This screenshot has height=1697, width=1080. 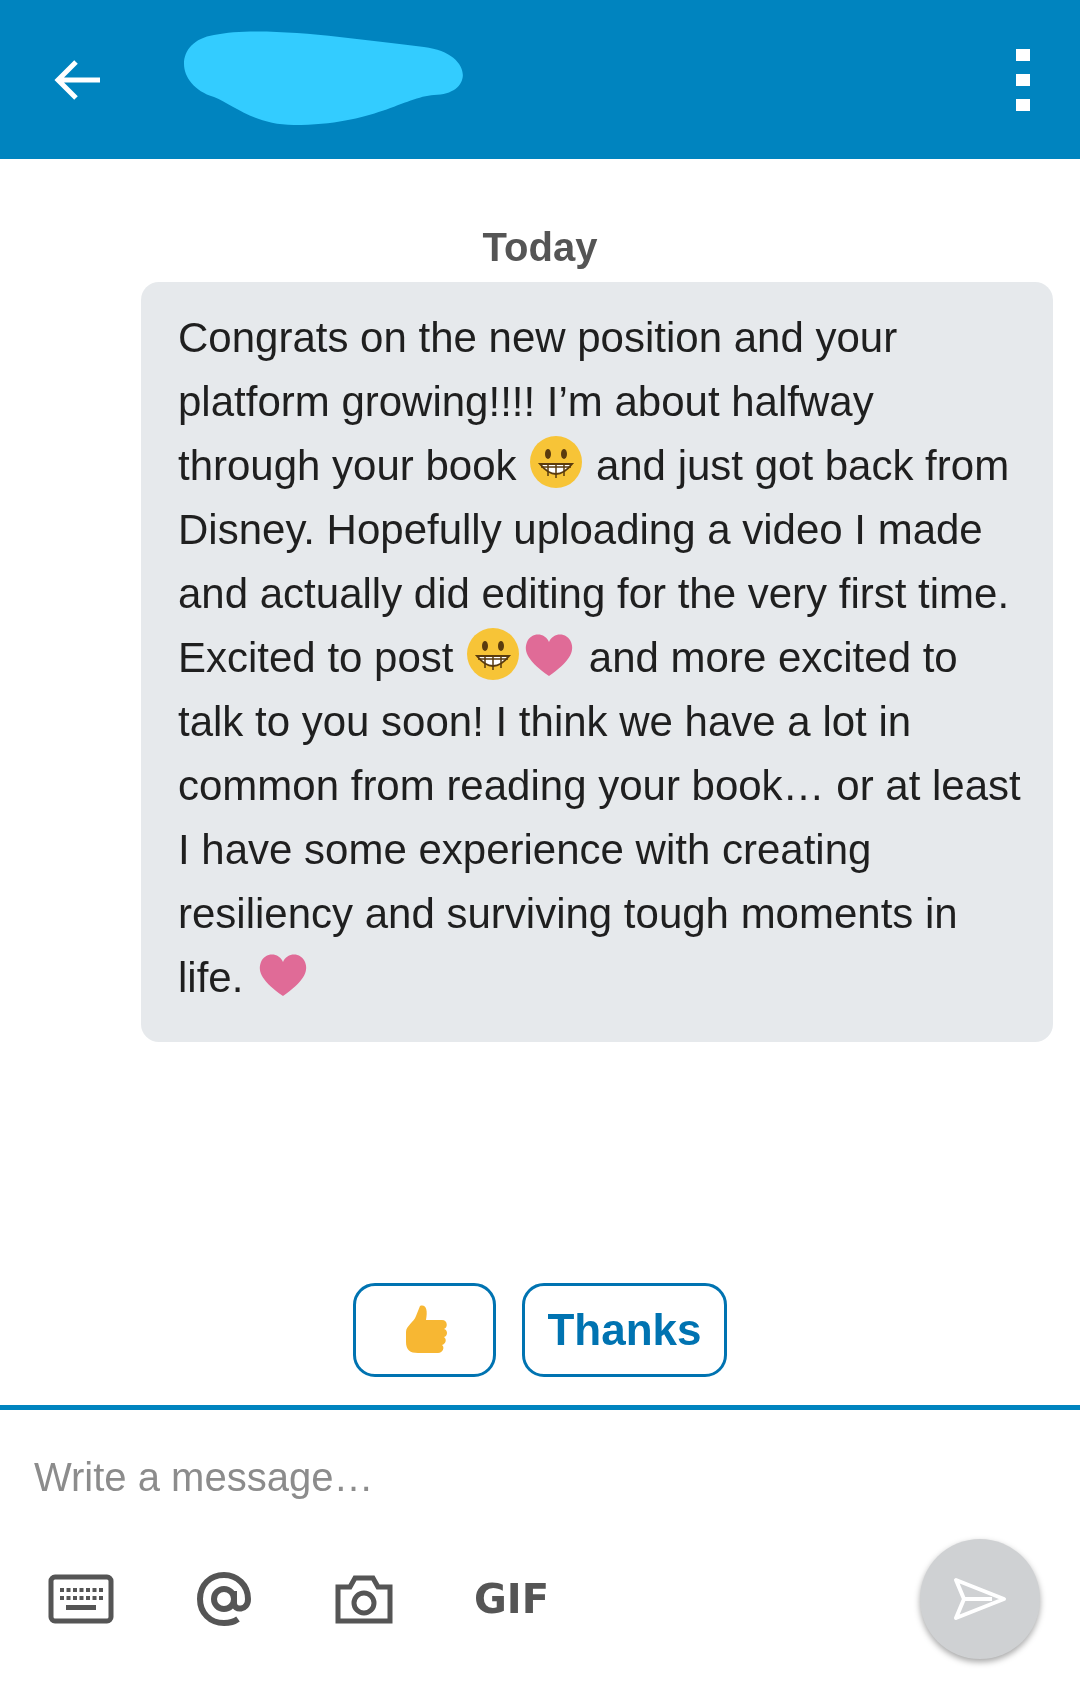 What do you see at coordinates (425, 1330) in the screenshot?
I see `thumbs-up-reply` at bounding box center [425, 1330].